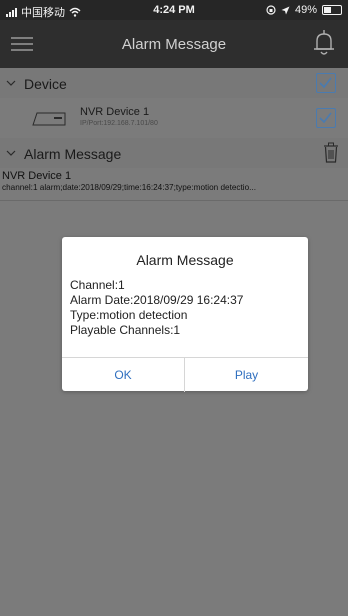 The image size is (348, 616). What do you see at coordinates (45, 84) in the screenshot?
I see `device-section-label: Device` at bounding box center [45, 84].